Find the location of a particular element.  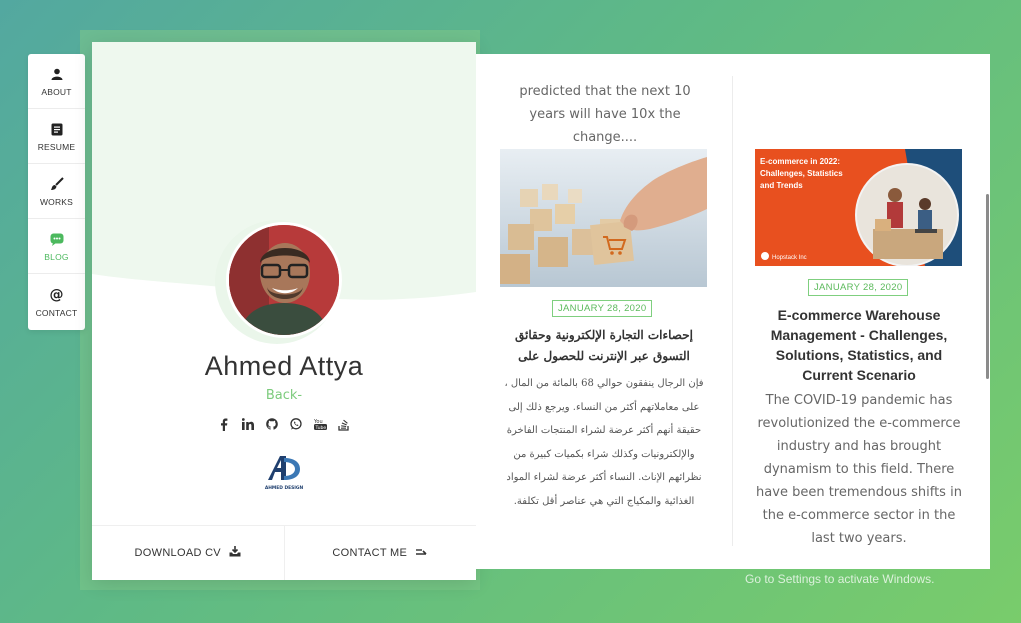

download-cv-label: DOWNLOAD CV is located at coordinates (177, 553).